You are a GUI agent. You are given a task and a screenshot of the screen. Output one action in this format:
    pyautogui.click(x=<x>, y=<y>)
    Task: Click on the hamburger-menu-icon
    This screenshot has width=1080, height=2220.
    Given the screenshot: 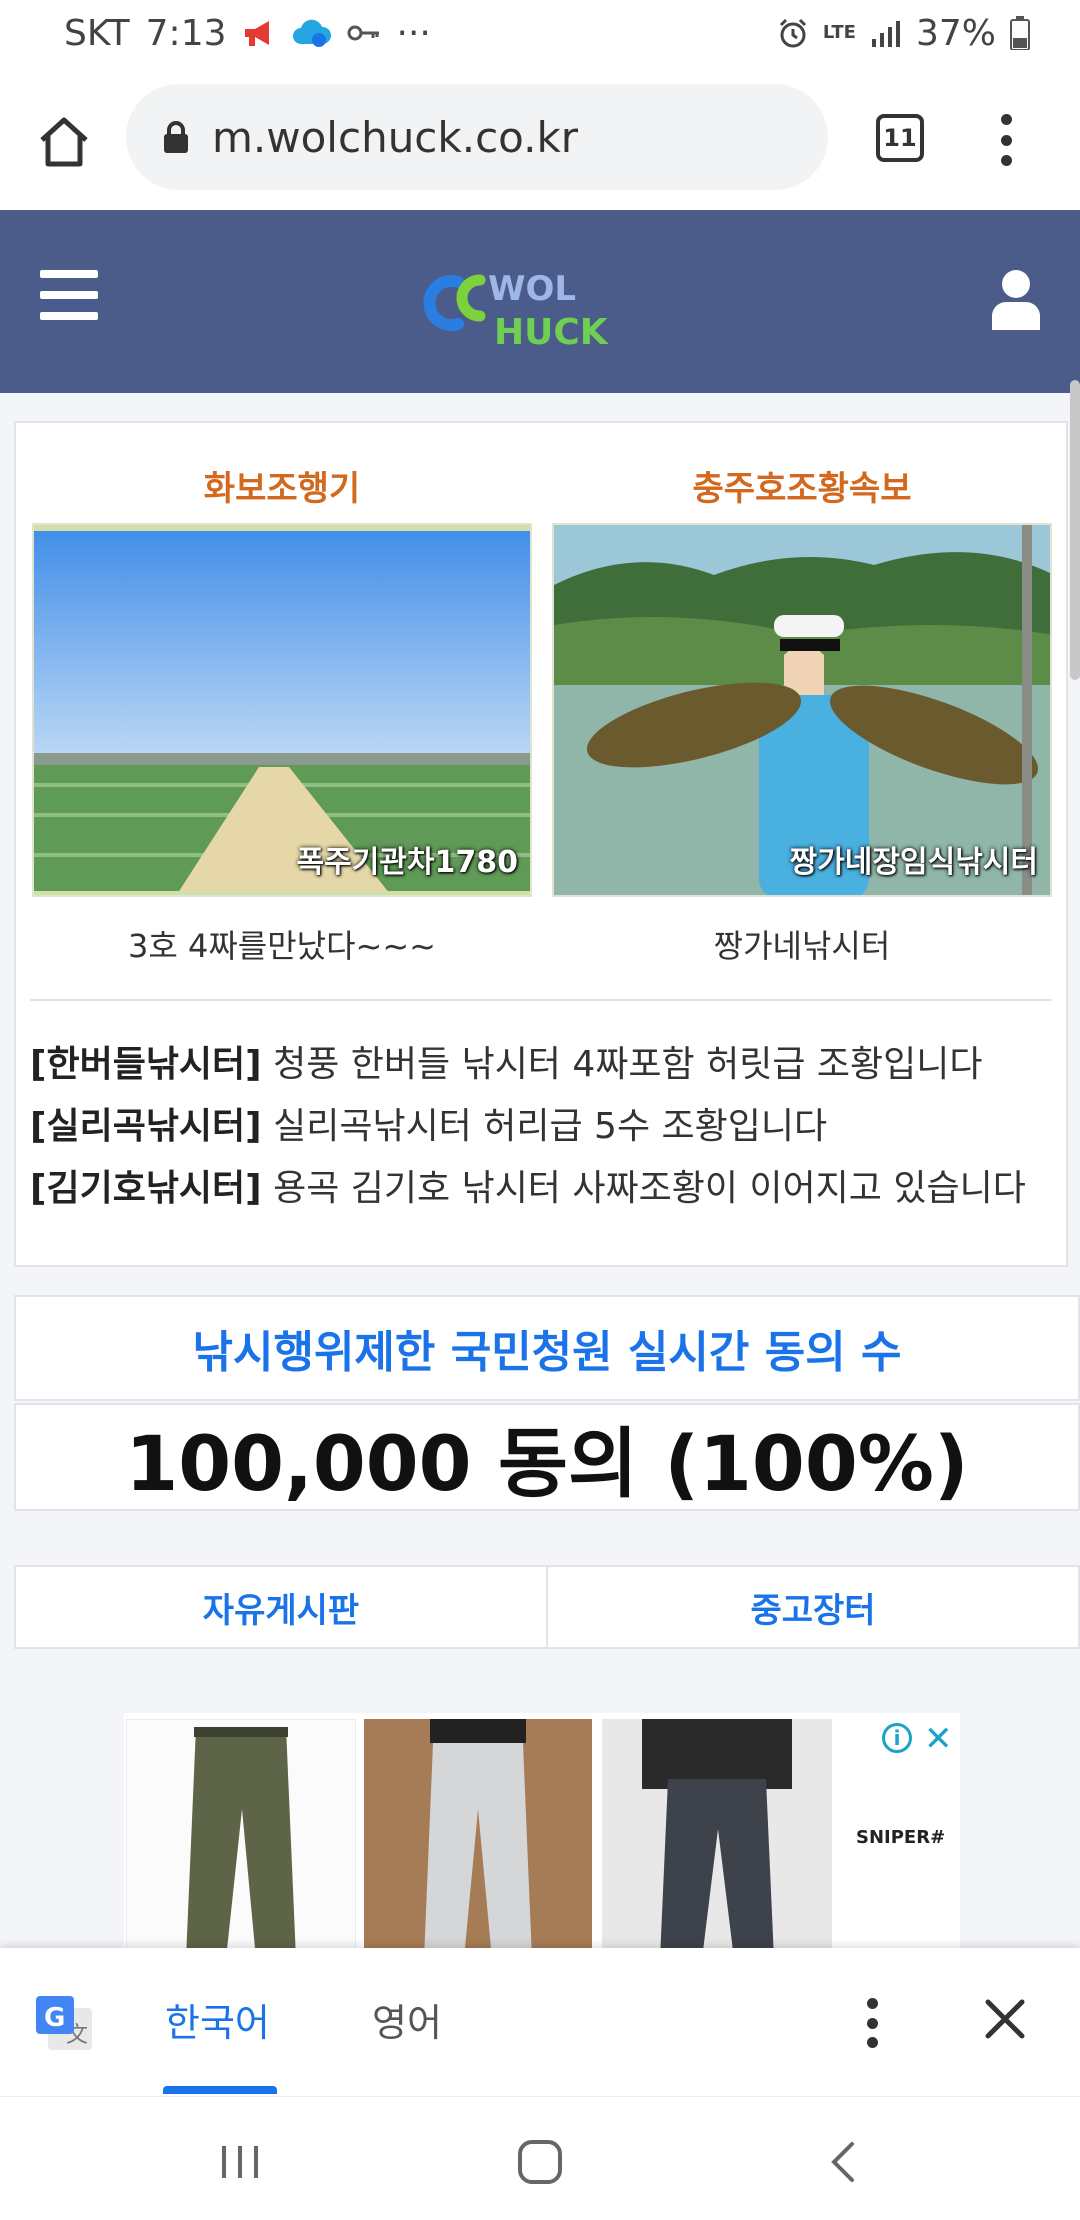 What is the action you would take?
    pyautogui.click(x=69, y=295)
    